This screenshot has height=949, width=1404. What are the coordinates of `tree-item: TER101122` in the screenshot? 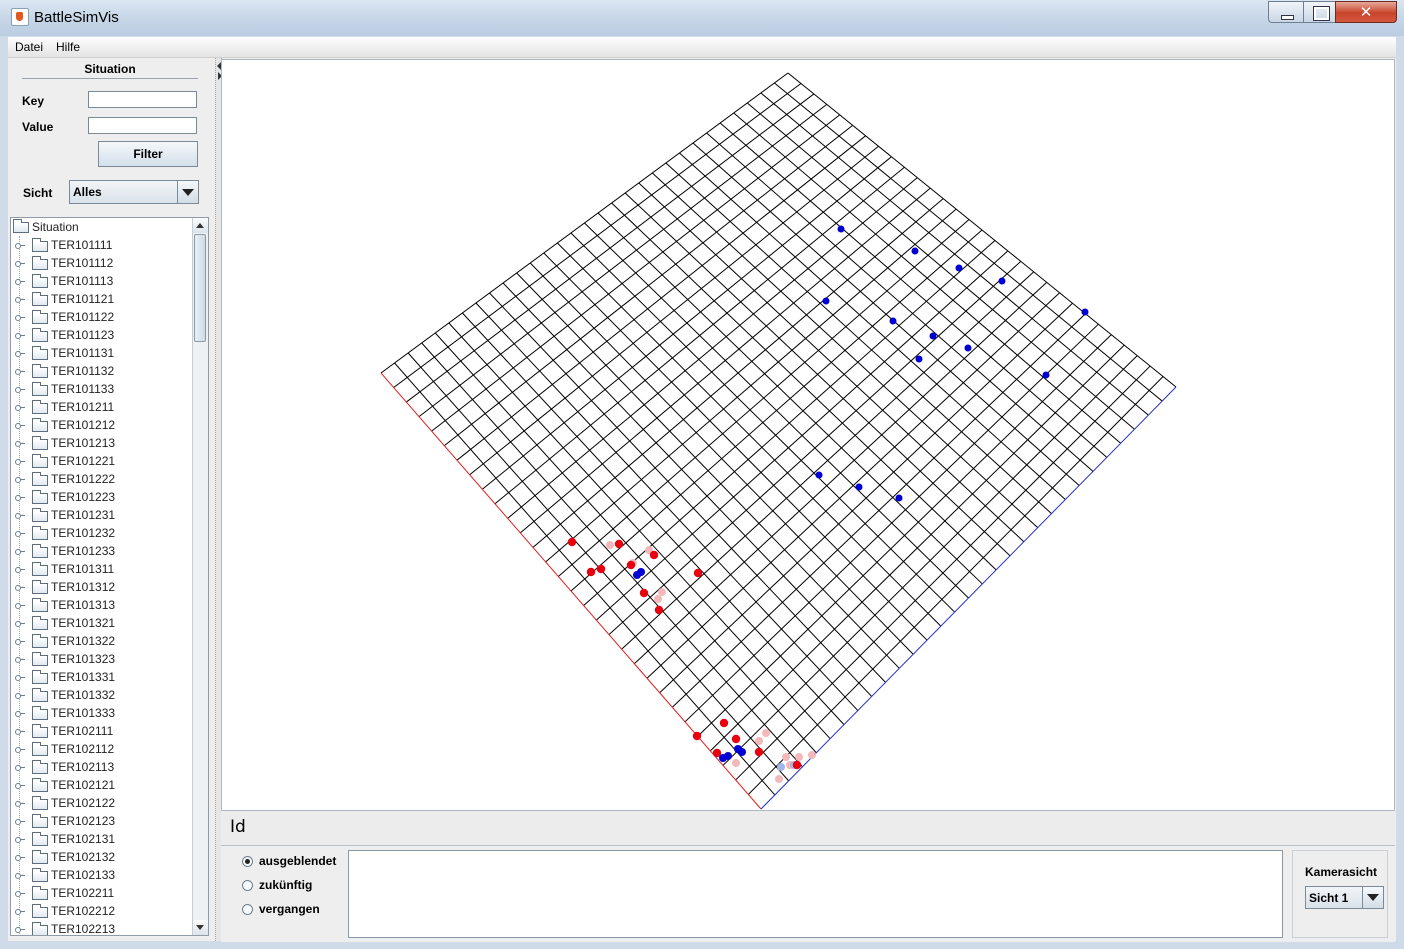 It's located at (102, 317).